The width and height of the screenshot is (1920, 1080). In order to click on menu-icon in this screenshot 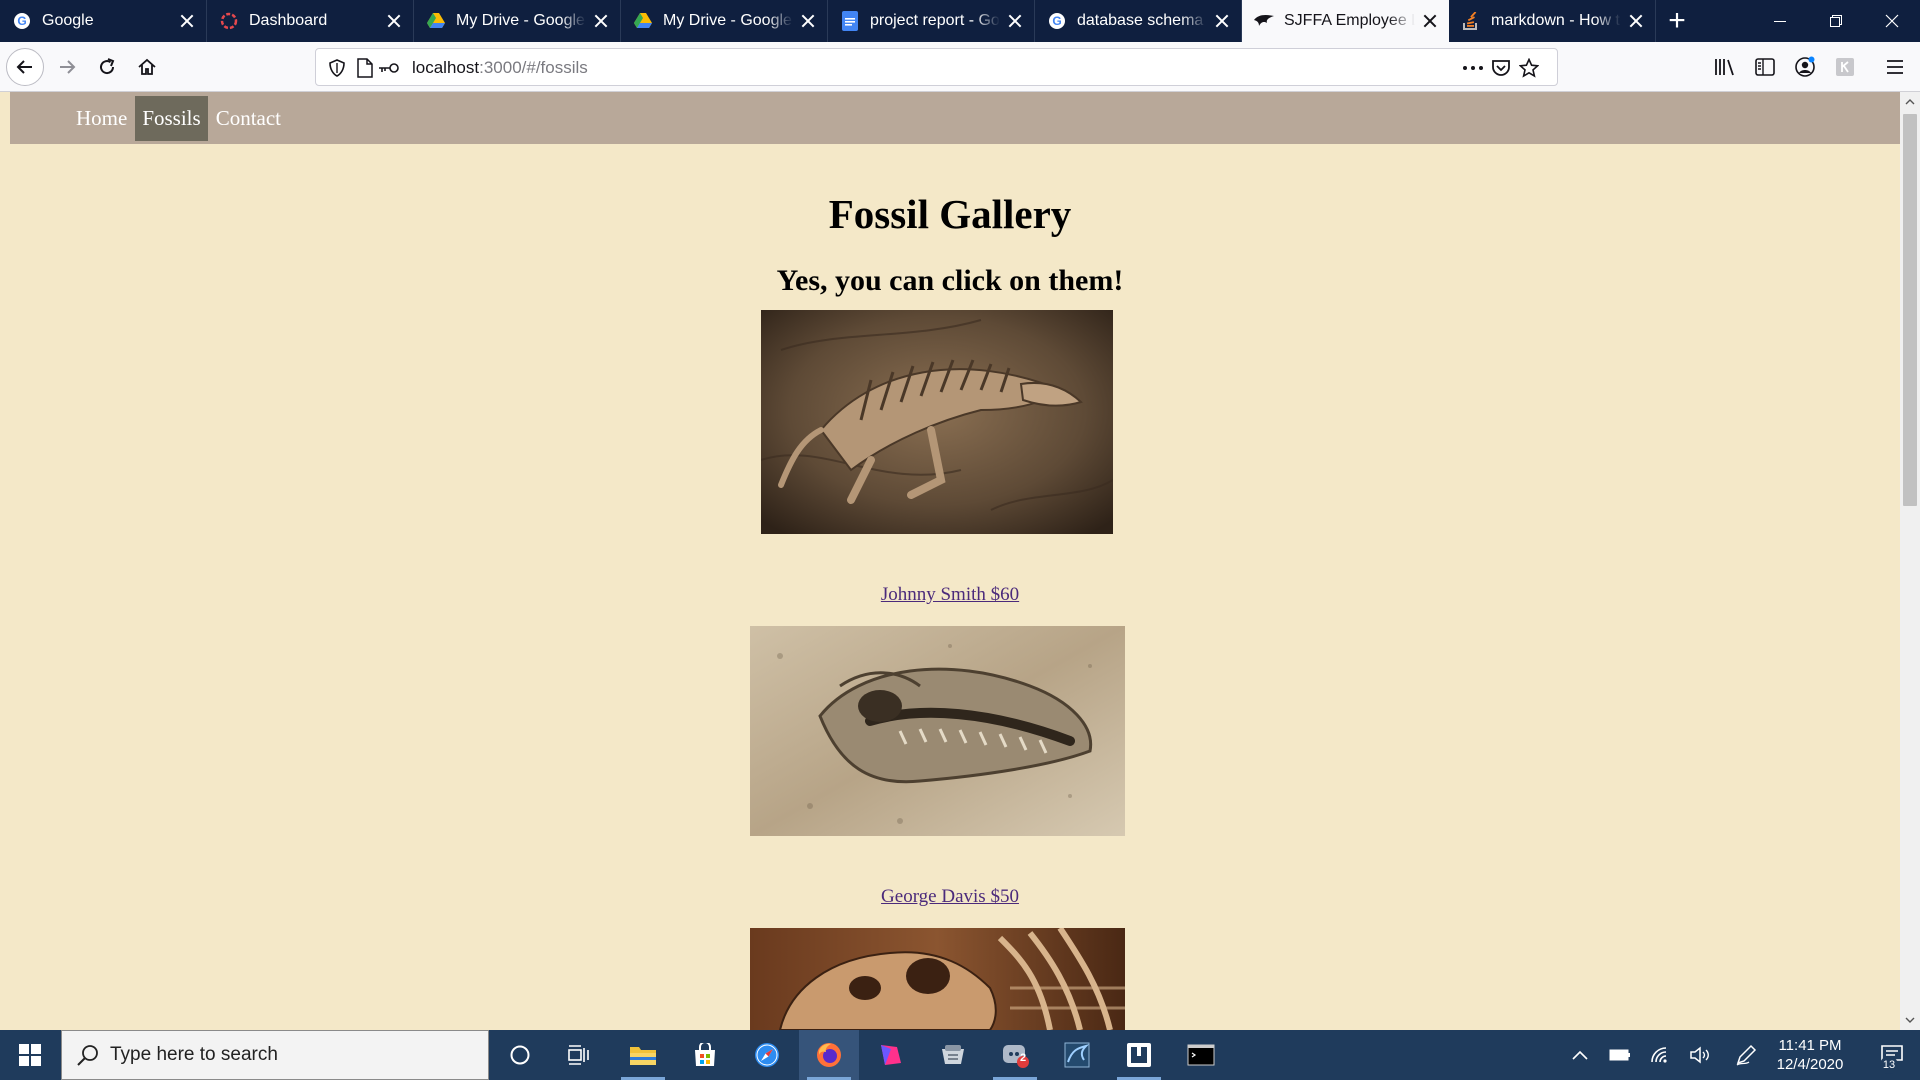, I will do `click(1895, 67)`.